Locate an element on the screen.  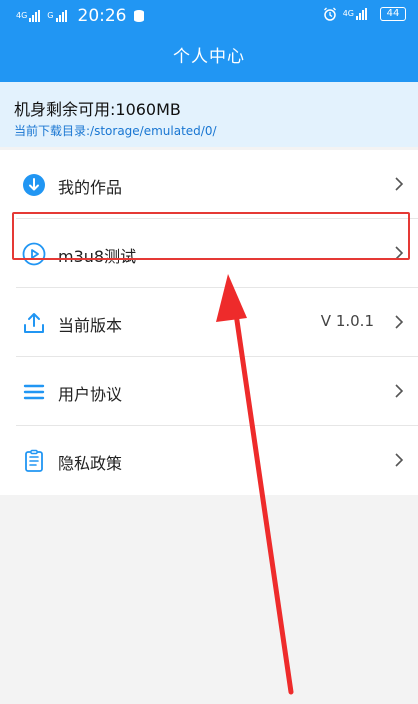
menu-item-current-version: 当前版本 V 1.0.1 is located at coordinates (209, 322).